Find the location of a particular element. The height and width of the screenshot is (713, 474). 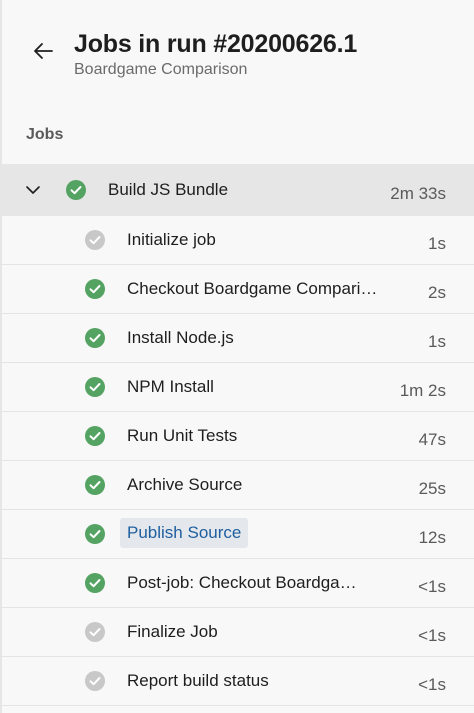

section-label-jobs: Jobs is located at coordinates (45, 134).